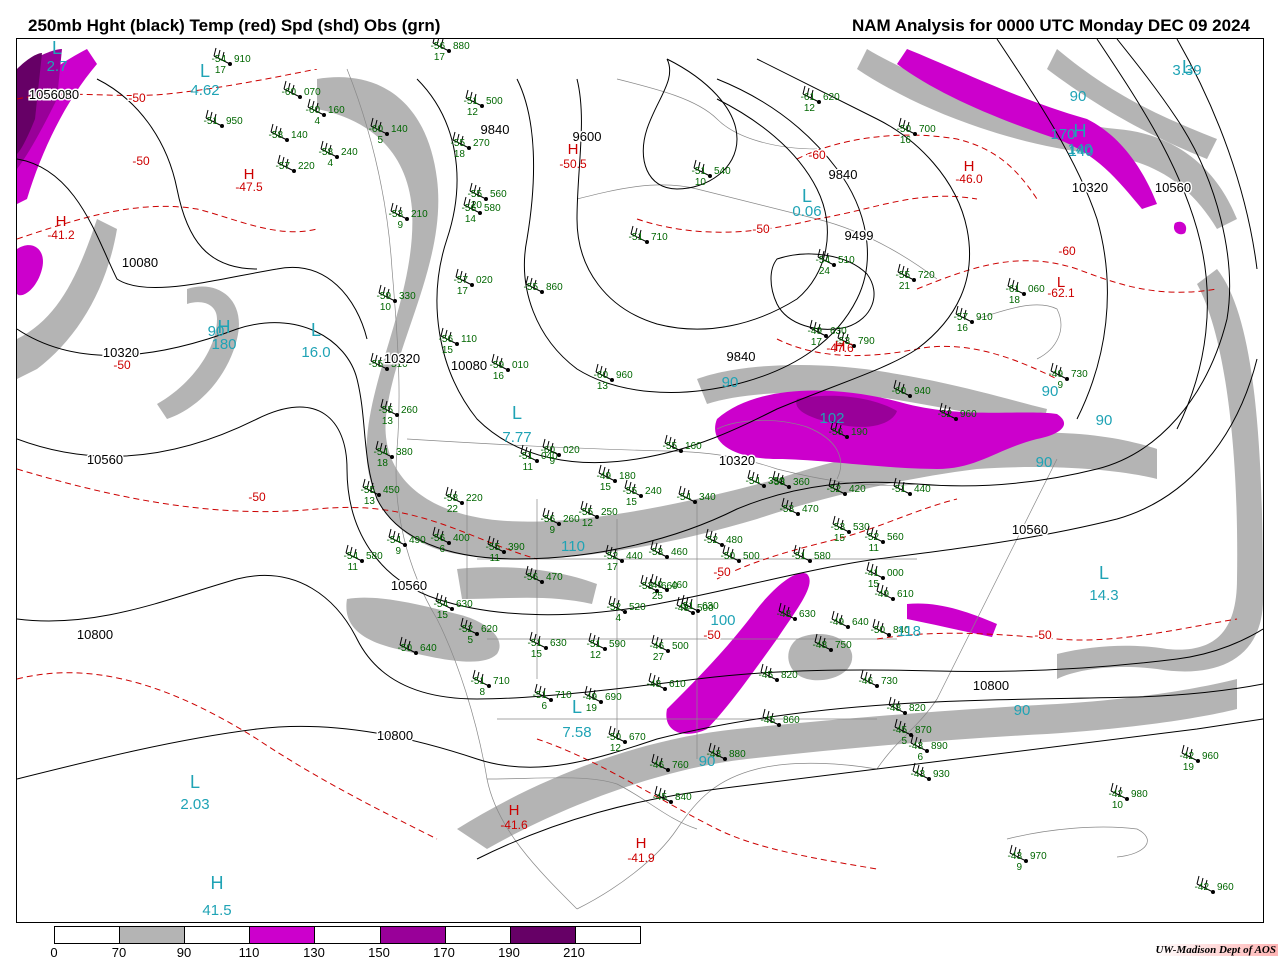 Image resolution: width=1280 pixels, height=960 pixels. Describe the element at coordinates (601, 375) in the screenshot. I see `station-temperature: -60` at that location.